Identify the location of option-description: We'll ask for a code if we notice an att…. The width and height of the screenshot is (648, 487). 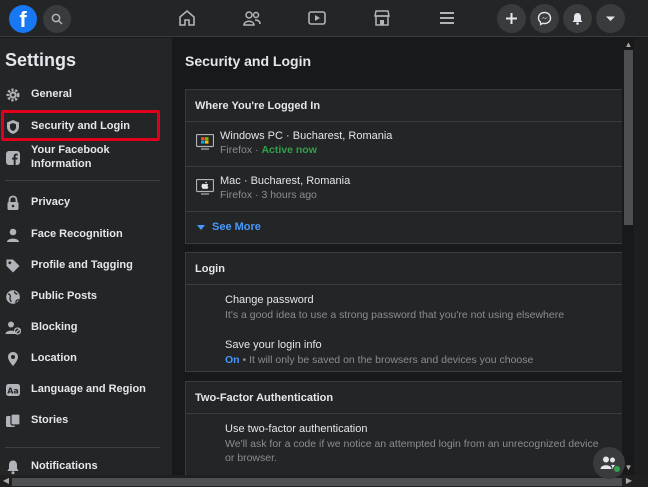
(412, 451).